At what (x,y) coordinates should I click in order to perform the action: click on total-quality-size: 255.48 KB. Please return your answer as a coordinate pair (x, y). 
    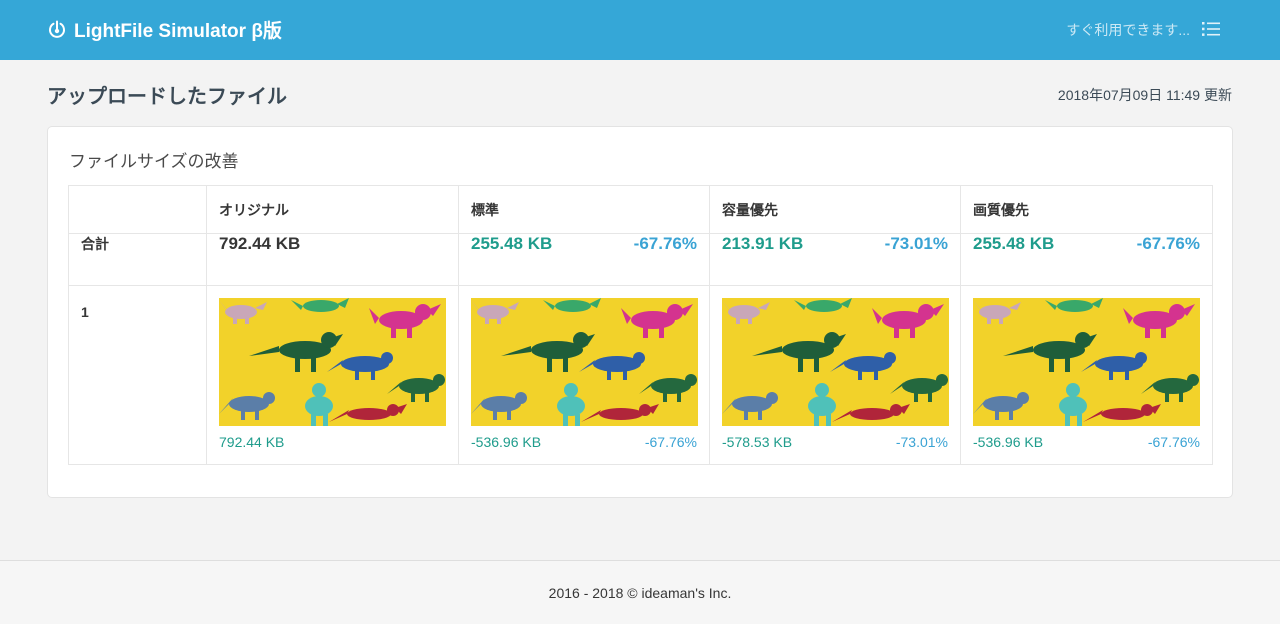
    Looking at the image, I should click on (1014, 243).